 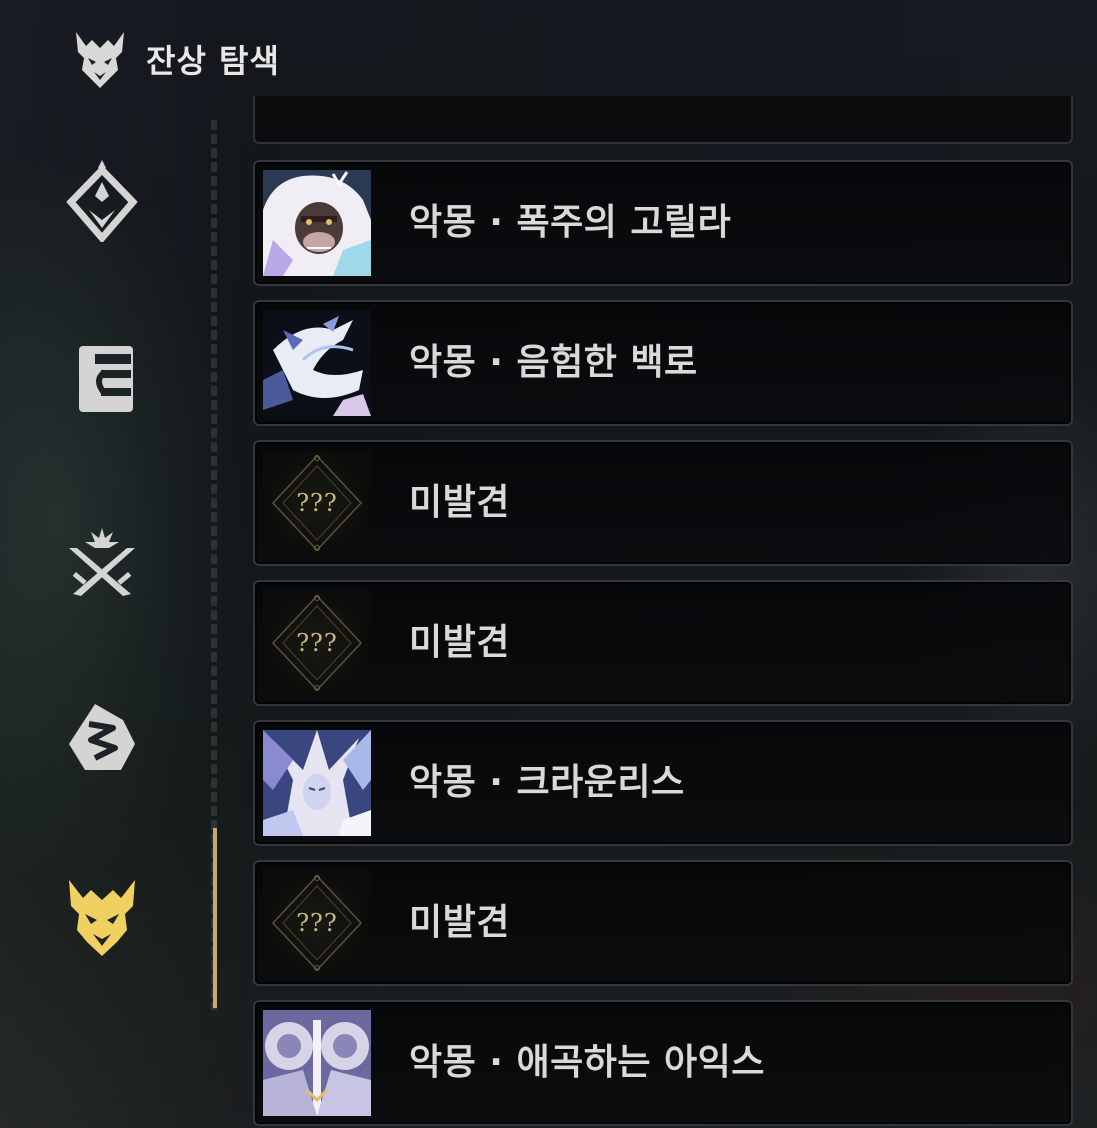 I want to click on crownless-portrait, so click(x=317, y=783).